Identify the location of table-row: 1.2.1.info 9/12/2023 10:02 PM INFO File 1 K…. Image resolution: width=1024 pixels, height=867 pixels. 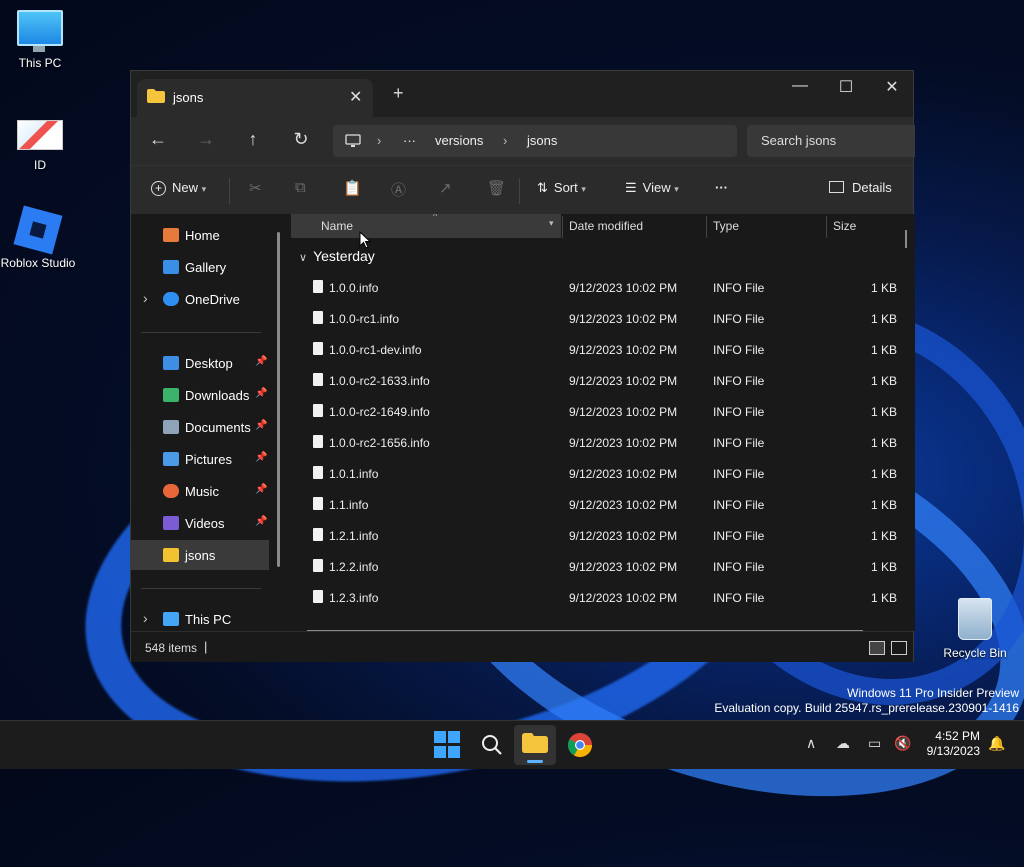
(596, 535).